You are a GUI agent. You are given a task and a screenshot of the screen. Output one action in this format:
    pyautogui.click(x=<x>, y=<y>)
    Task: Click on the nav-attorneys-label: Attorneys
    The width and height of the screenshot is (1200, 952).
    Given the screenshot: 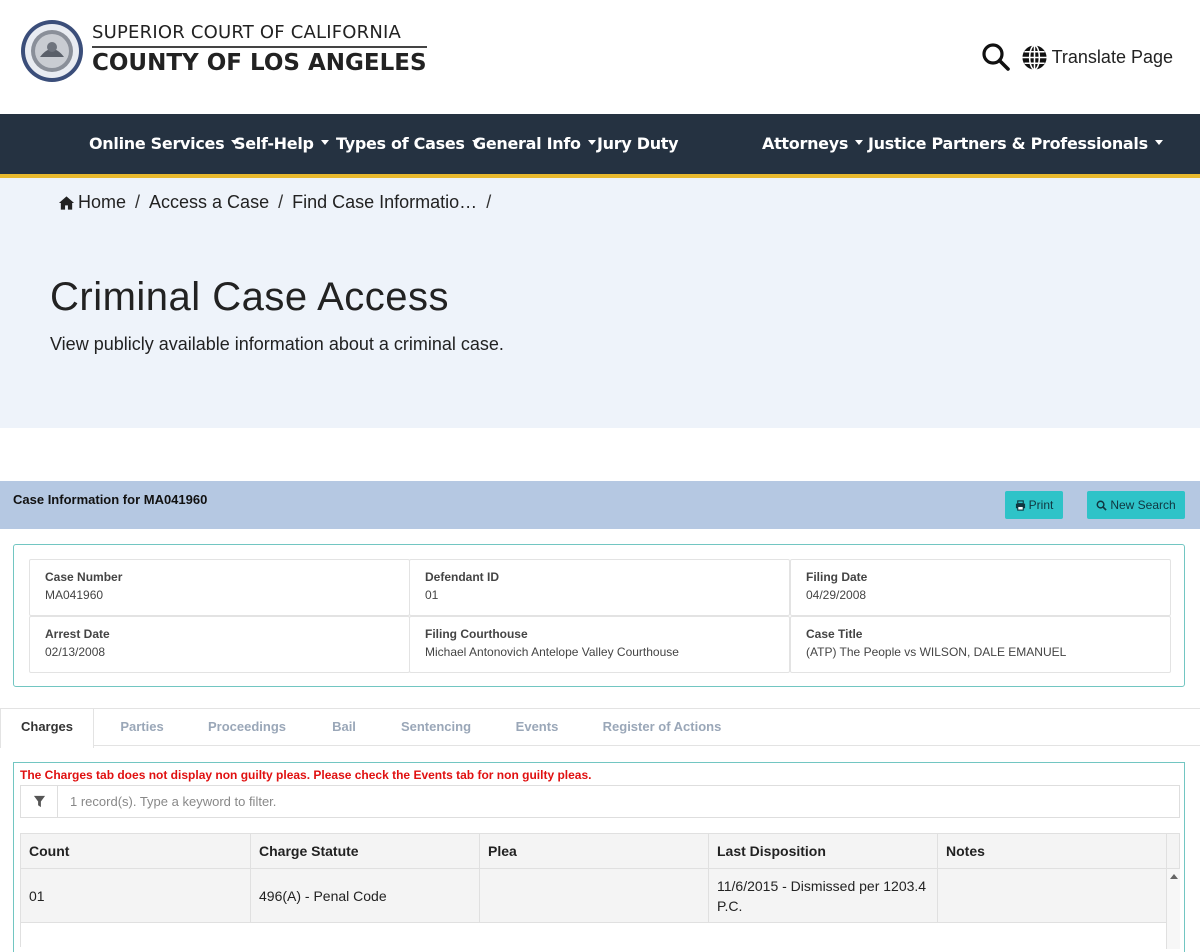 What is the action you would take?
    pyautogui.click(x=805, y=143)
    